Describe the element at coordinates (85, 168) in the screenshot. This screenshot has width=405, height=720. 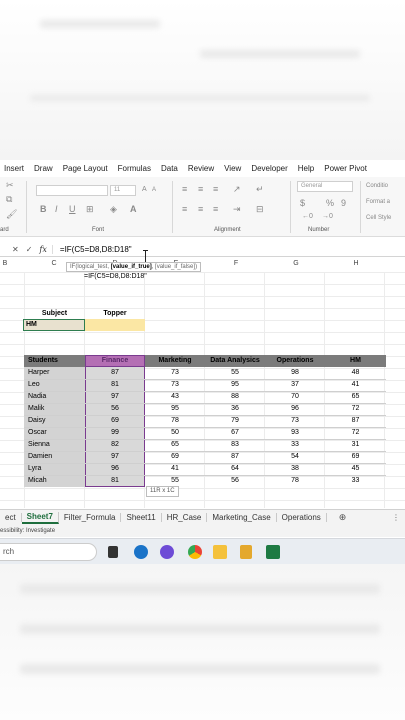
I see `ribbon-tab-page-layout: Page Layout` at that location.